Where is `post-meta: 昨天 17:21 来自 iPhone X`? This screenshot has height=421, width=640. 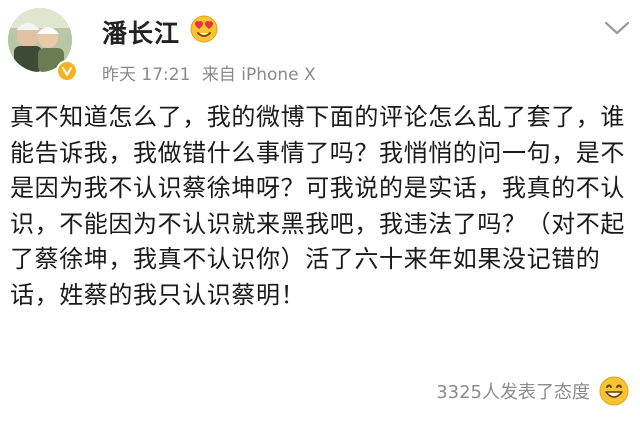
post-meta: 昨天 17:21 来自 iPhone X is located at coordinates (209, 72).